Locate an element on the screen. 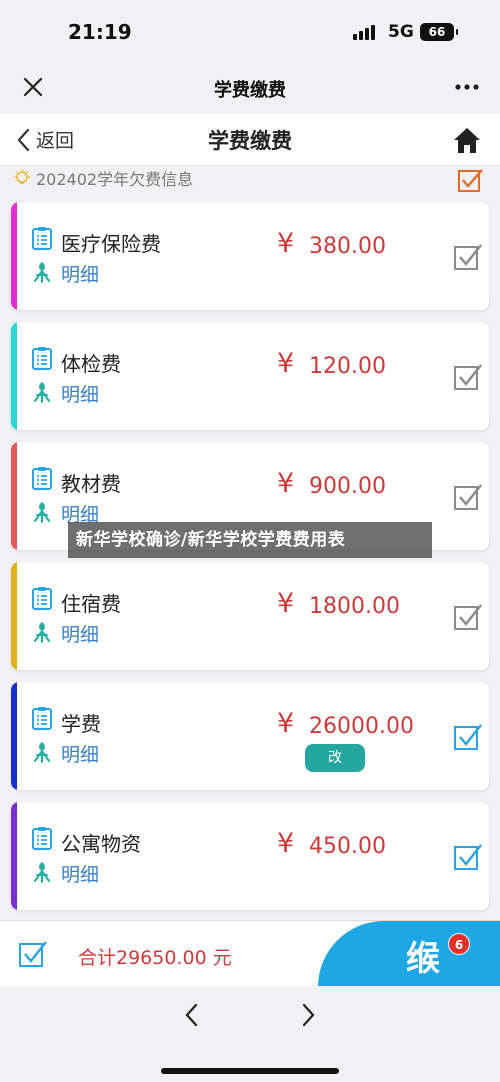 The height and width of the screenshot is (1082, 500). total-amount: 合计29650.00 元 is located at coordinates (155, 958).